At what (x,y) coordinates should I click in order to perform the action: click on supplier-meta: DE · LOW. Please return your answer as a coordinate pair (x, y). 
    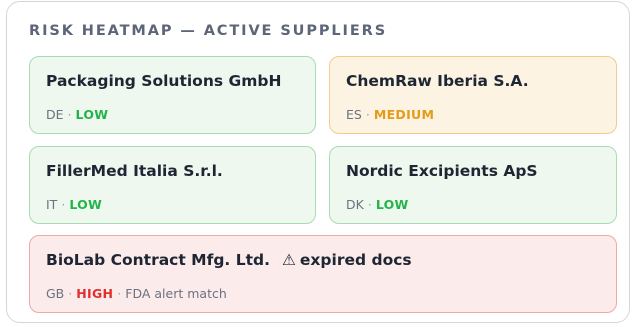
    Looking at the image, I should click on (77, 114).